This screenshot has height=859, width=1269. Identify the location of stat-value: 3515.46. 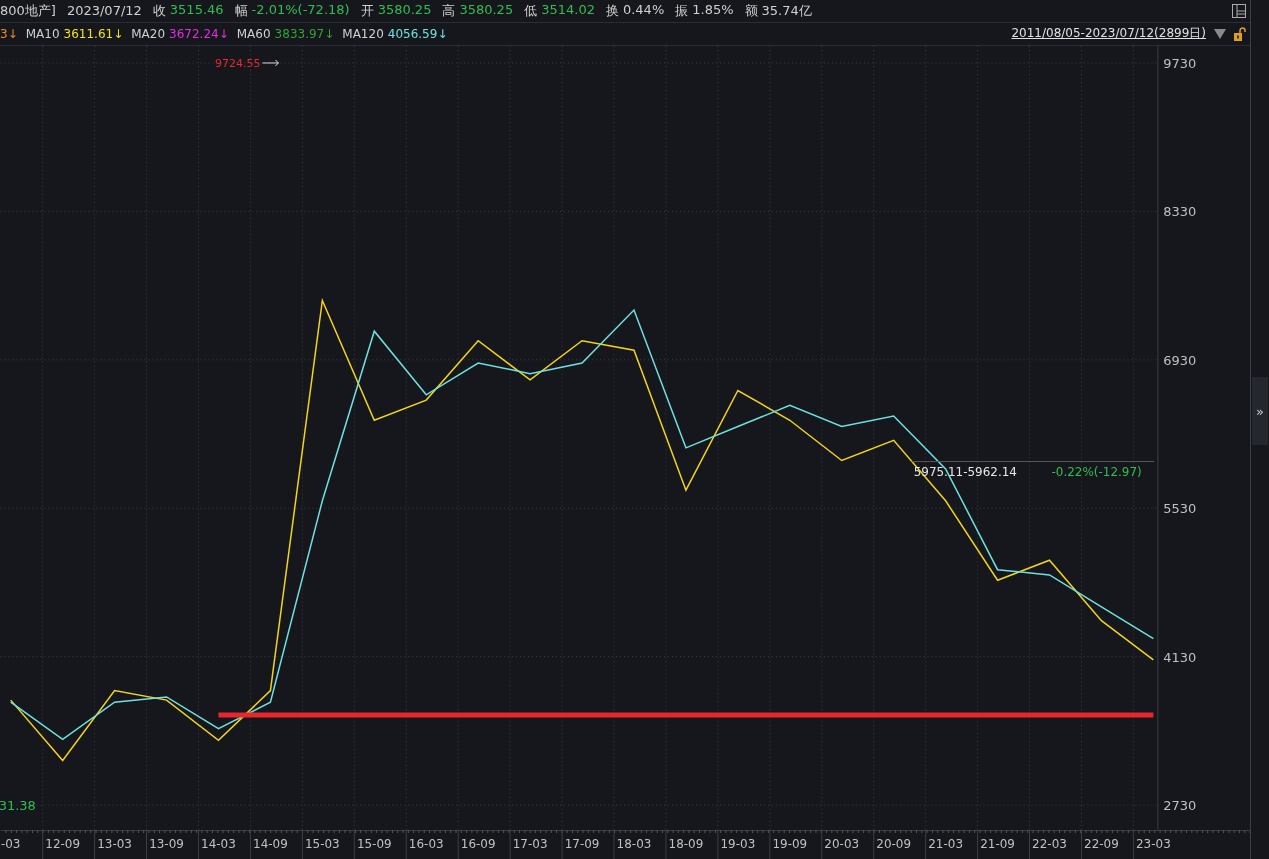
(196, 10).